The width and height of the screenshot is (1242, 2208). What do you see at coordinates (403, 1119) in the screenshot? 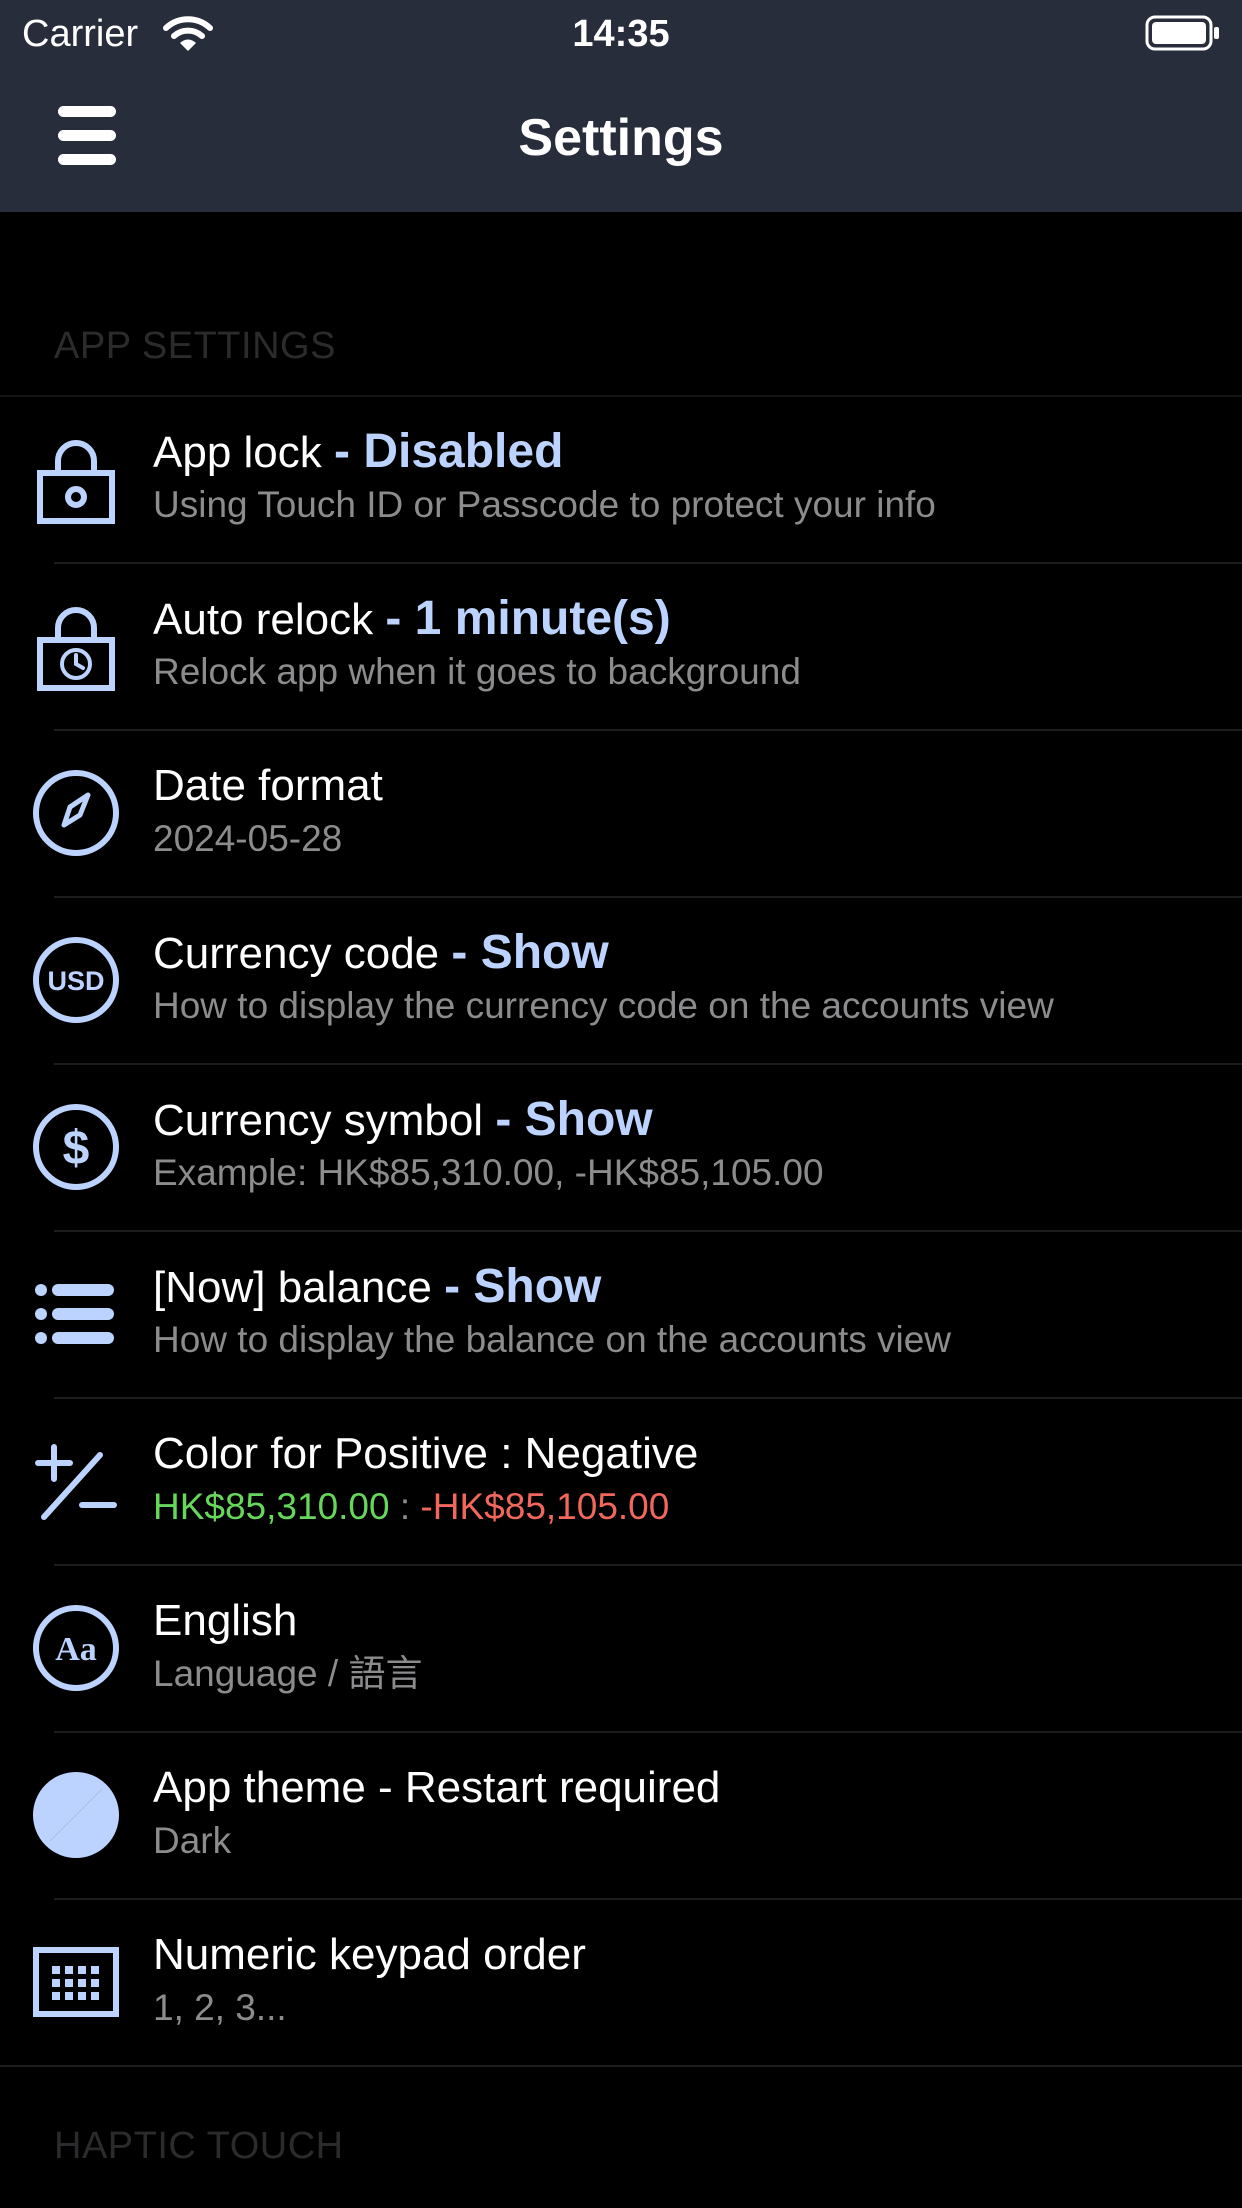
I see `setting-title: Currency symbol - Show` at bounding box center [403, 1119].